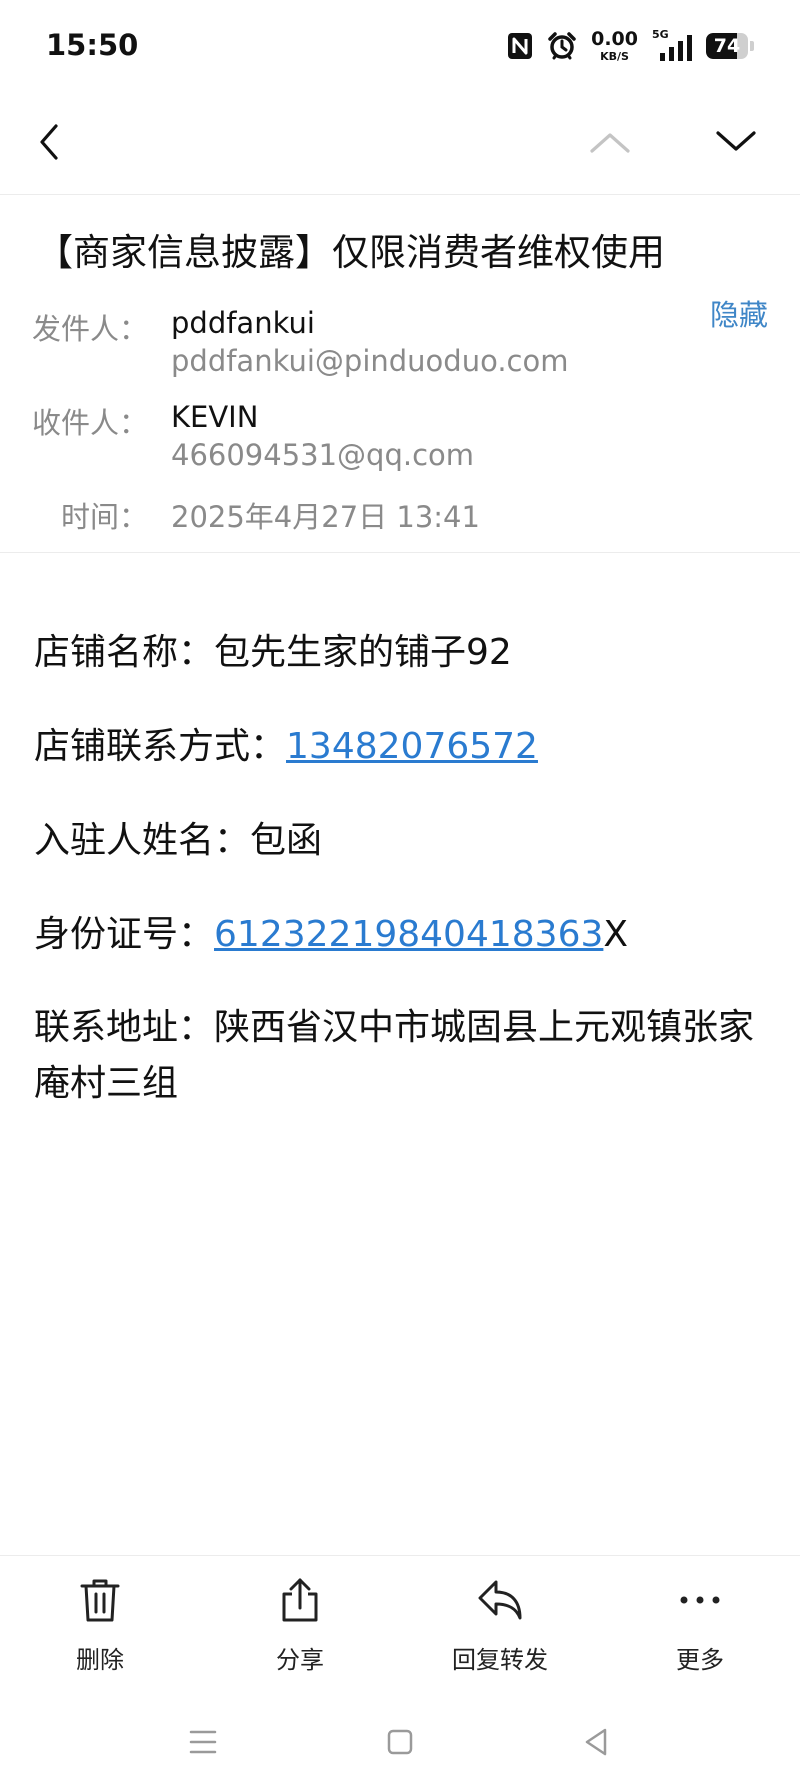 This screenshot has height=1787, width=800. I want to click on hide-details-button: 隐藏, so click(739, 313).